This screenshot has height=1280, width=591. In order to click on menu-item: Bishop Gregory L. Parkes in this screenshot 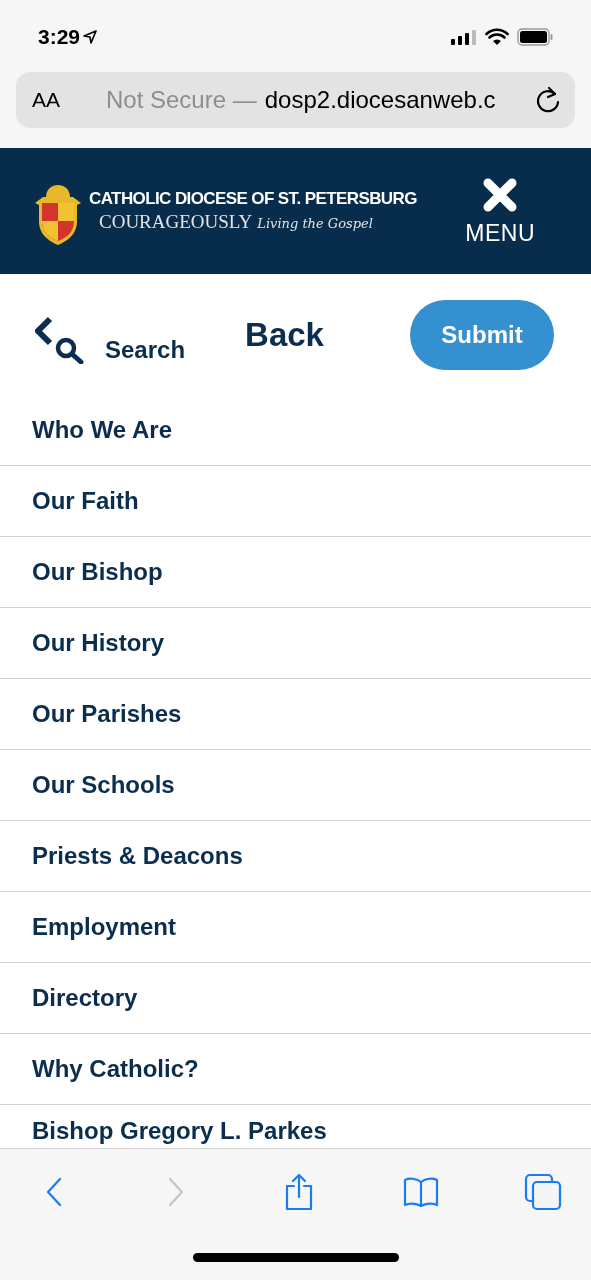, I will do `click(179, 1131)`.